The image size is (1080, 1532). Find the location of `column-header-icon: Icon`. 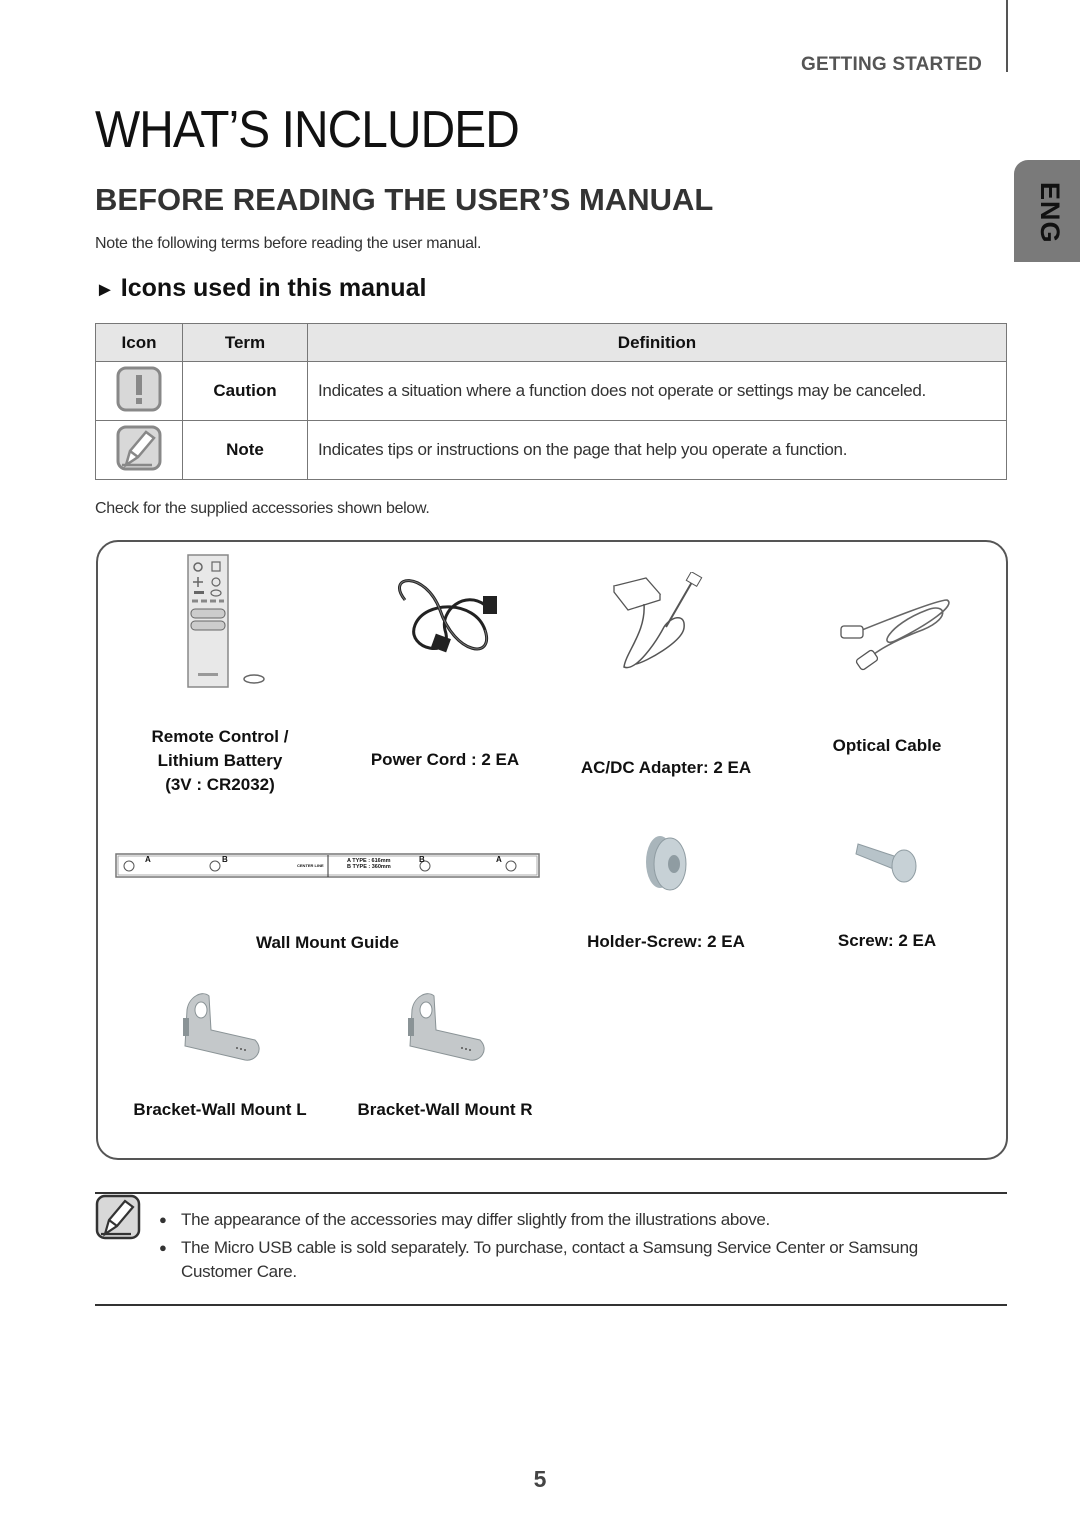

column-header-icon: Icon is located at coordinates (139, 342).